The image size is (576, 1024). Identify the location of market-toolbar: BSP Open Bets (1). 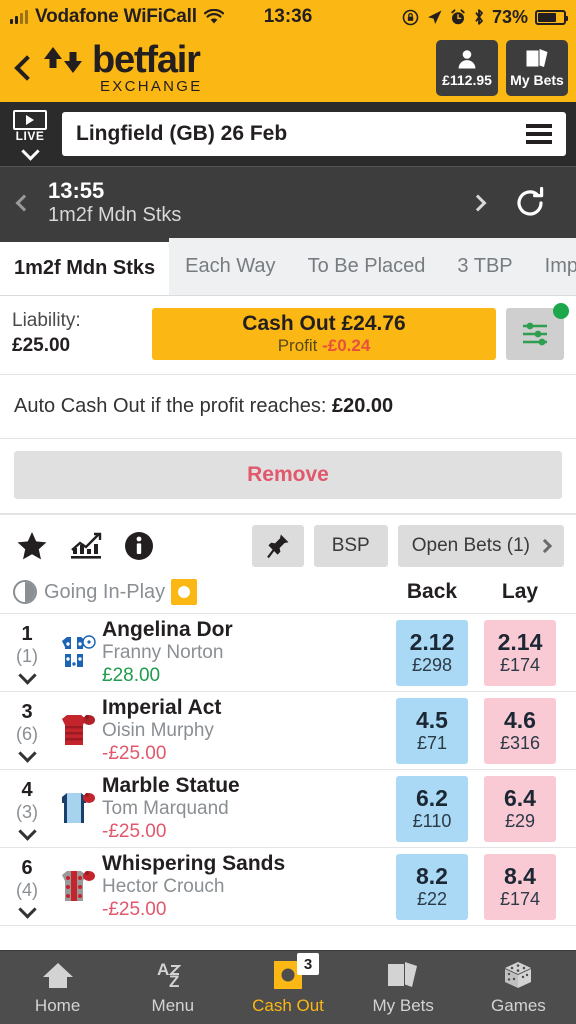
(288, 544).